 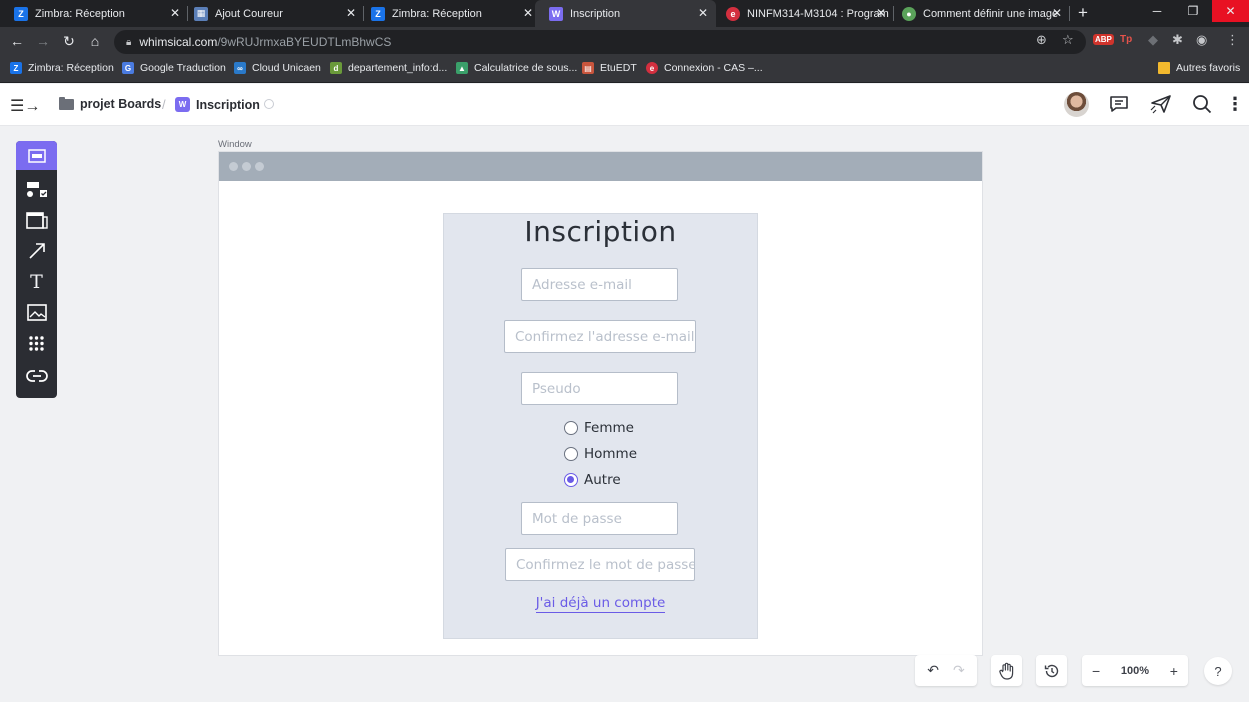 What do you see at coordinates (1153, 40) in the screenshot?
I see `extension-icon: ◆` at bounding box center [1153, 40].